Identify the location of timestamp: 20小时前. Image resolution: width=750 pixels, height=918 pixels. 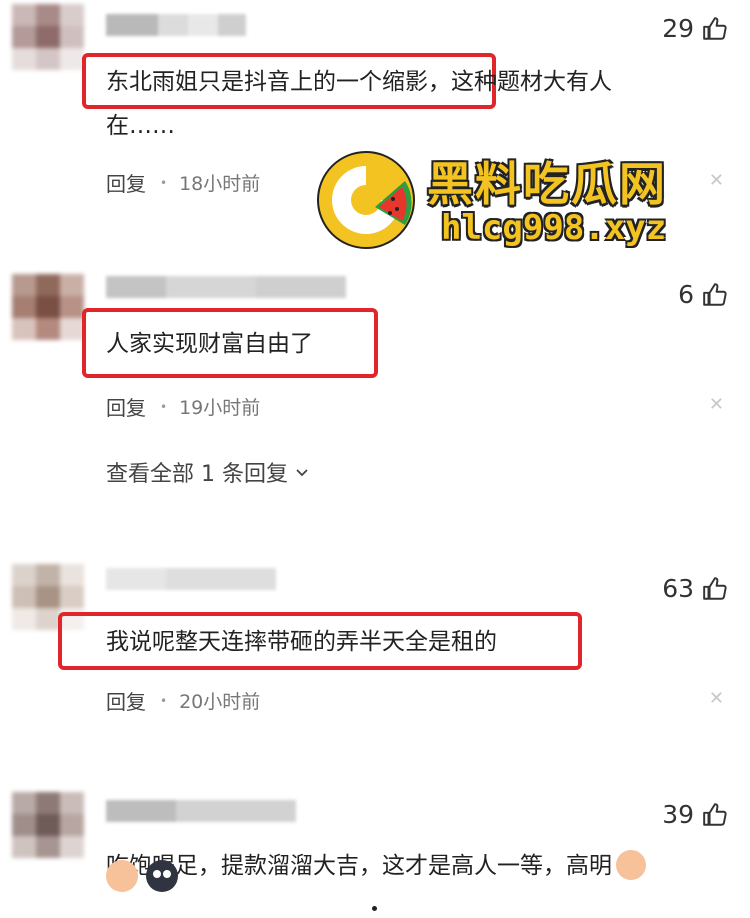
(220, 702).